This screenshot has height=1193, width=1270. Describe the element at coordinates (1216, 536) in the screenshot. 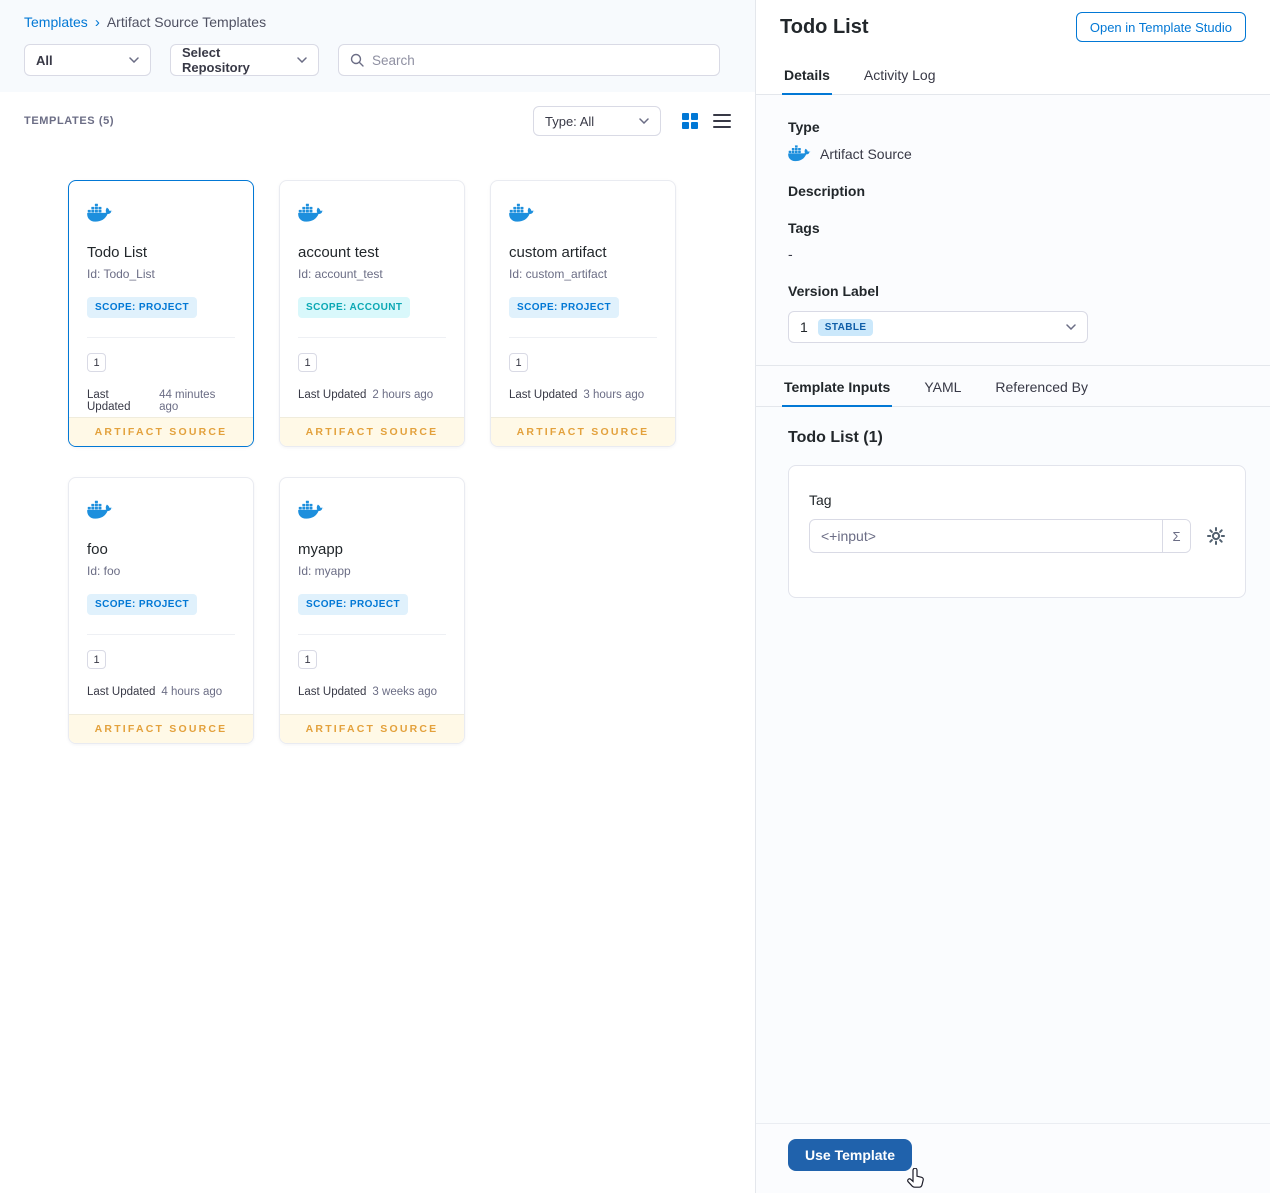

I see `gear-icon` at that location.